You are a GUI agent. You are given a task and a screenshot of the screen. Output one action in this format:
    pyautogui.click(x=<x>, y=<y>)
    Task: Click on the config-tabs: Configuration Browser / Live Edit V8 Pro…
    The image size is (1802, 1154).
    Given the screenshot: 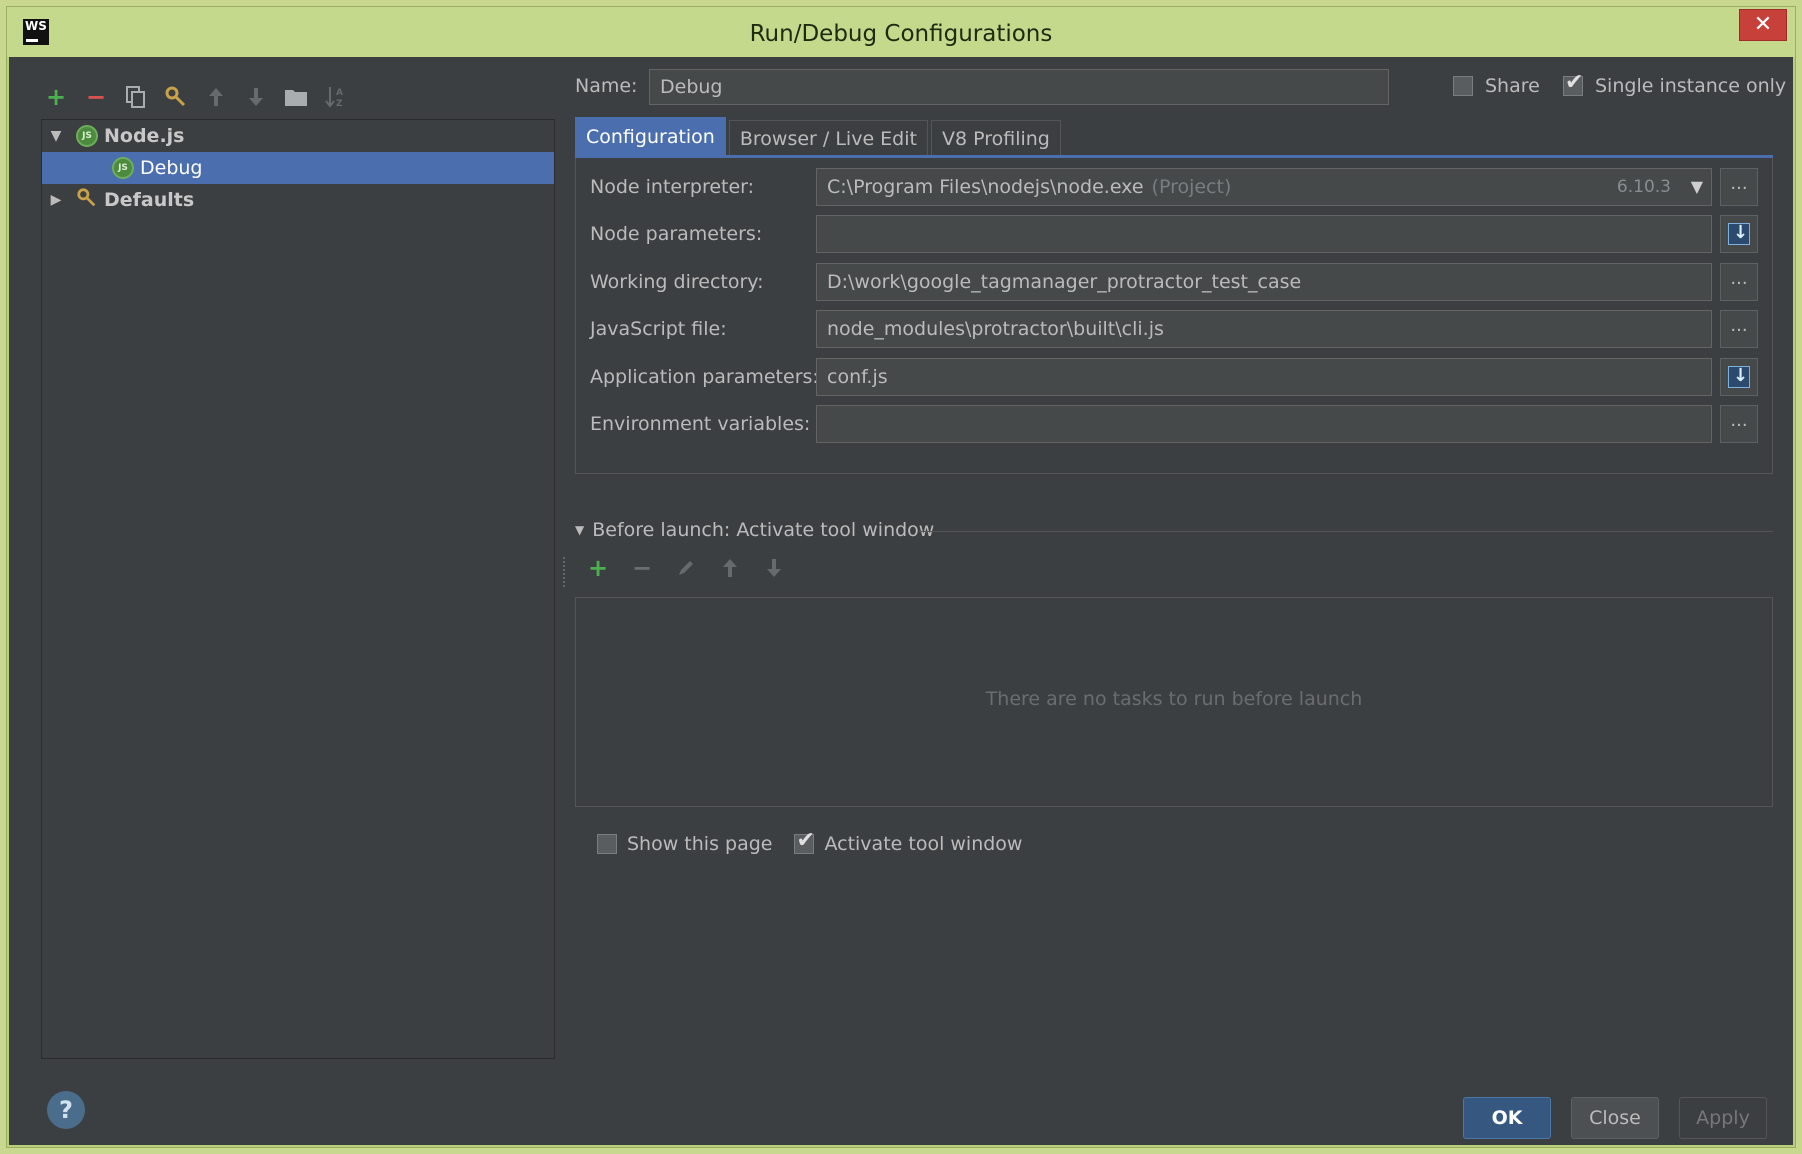 What is the action you would take?
    pyautogui.click(x=819, y=136)
    